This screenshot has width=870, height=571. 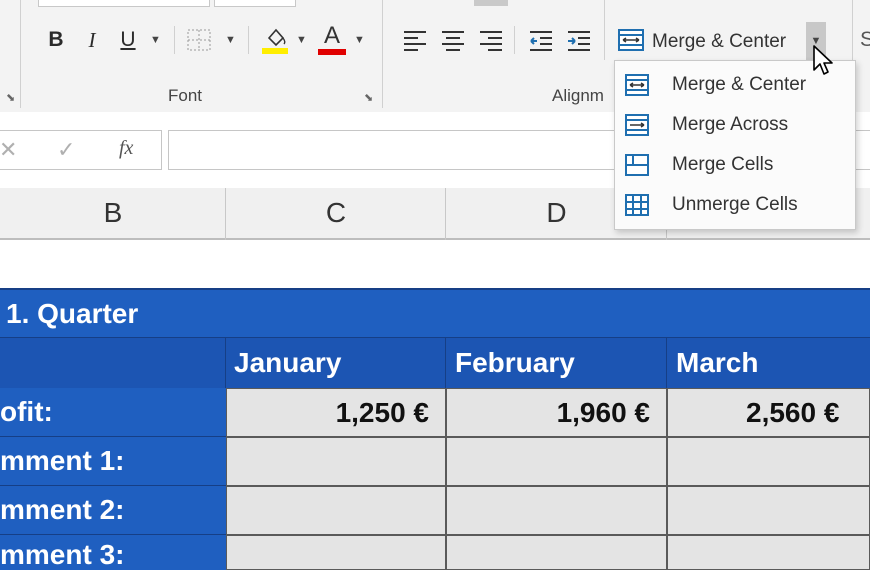 I want to click on formula-buttons-box: ✕ ✓ fx, so click(x=81, y=150).